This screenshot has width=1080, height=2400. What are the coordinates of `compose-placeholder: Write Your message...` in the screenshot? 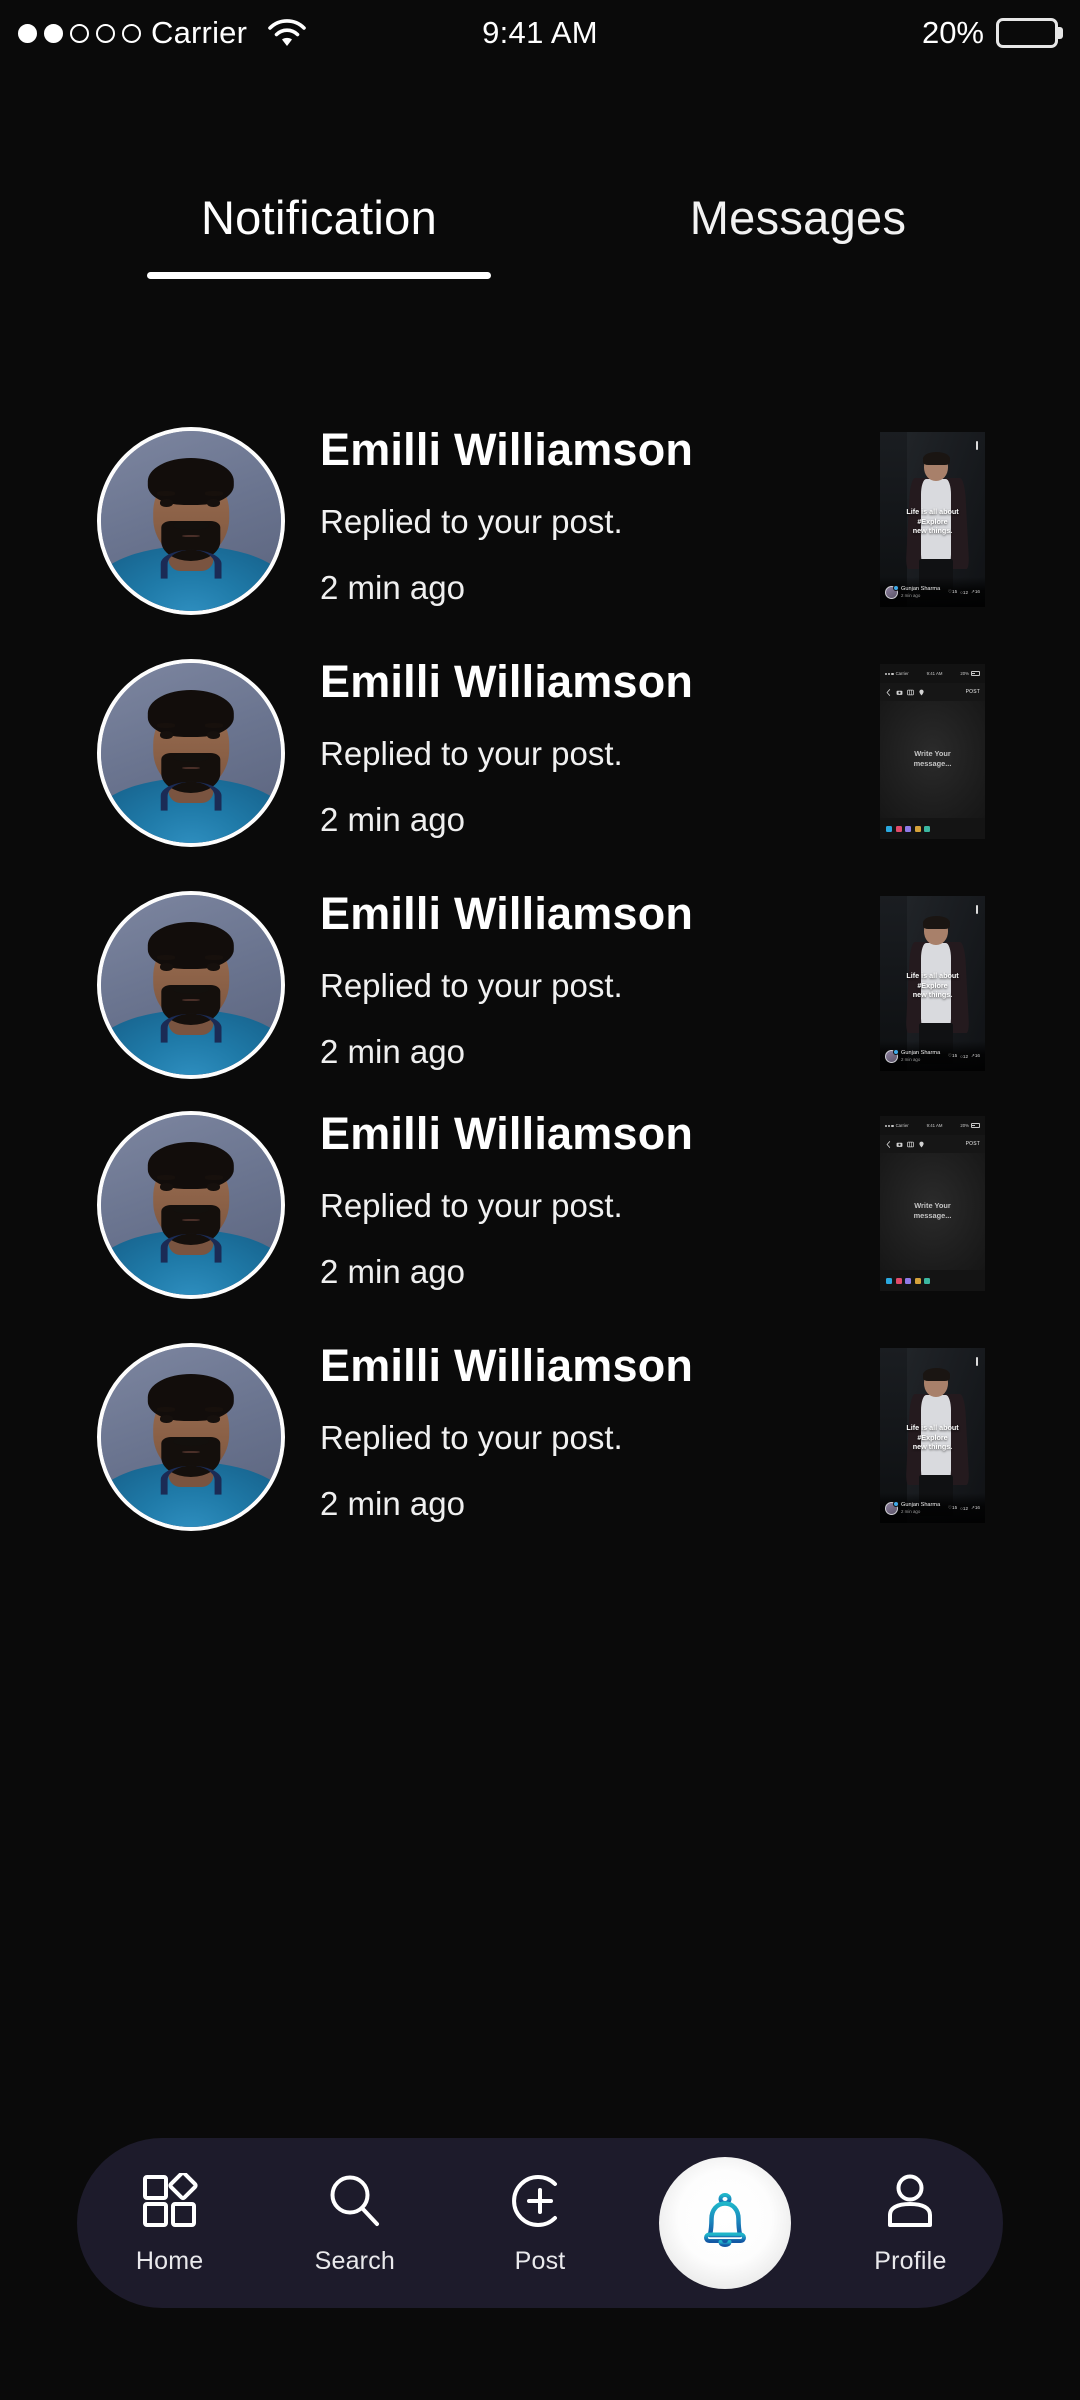 It's located at (932, 759).